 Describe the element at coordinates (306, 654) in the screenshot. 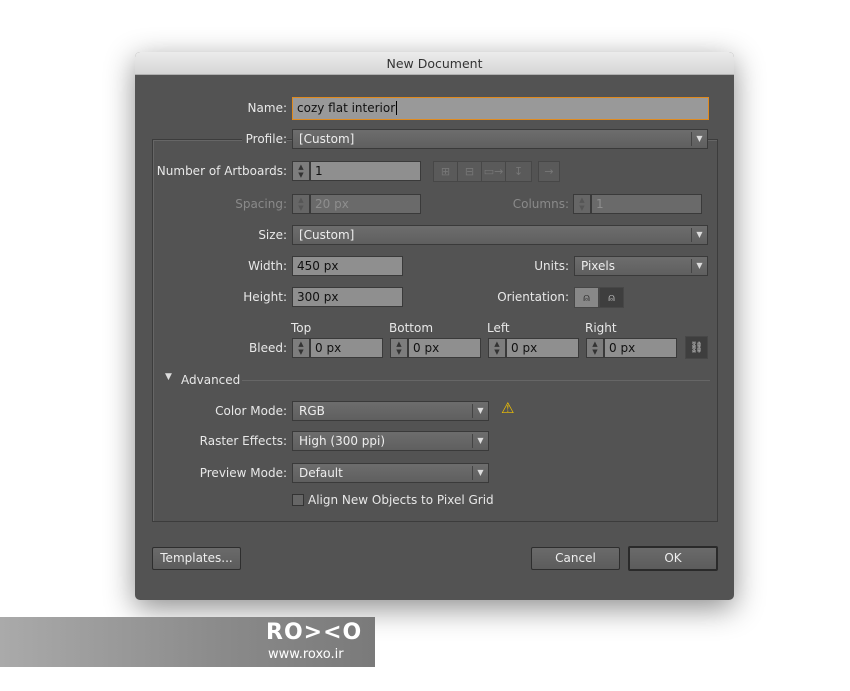

I see `watermark-url: www.roxo.ir` at that location.